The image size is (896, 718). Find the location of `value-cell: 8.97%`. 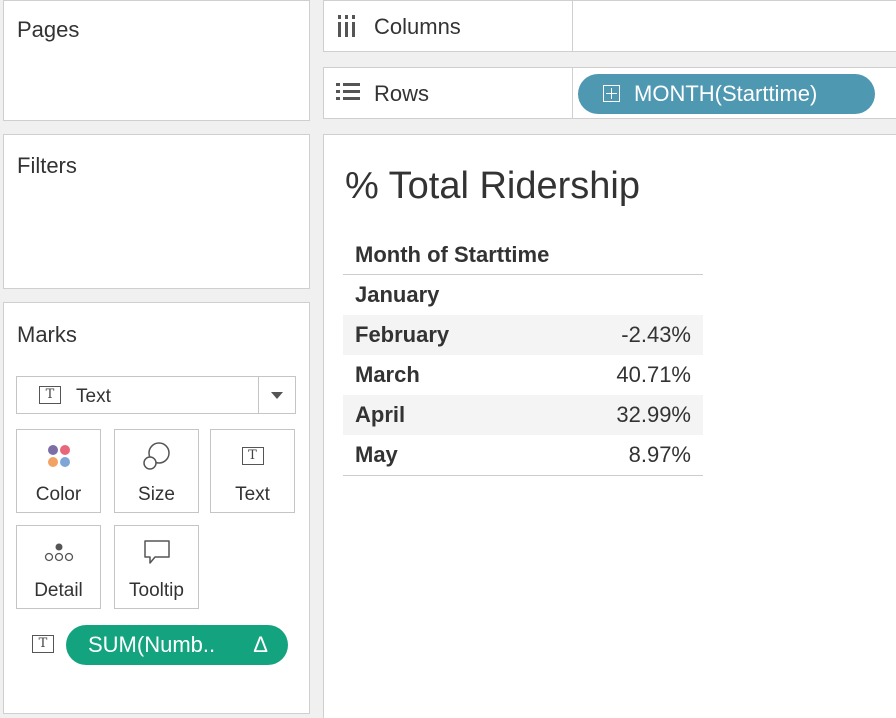

value-cell: 8.97% is located at coordinates (621, 455).